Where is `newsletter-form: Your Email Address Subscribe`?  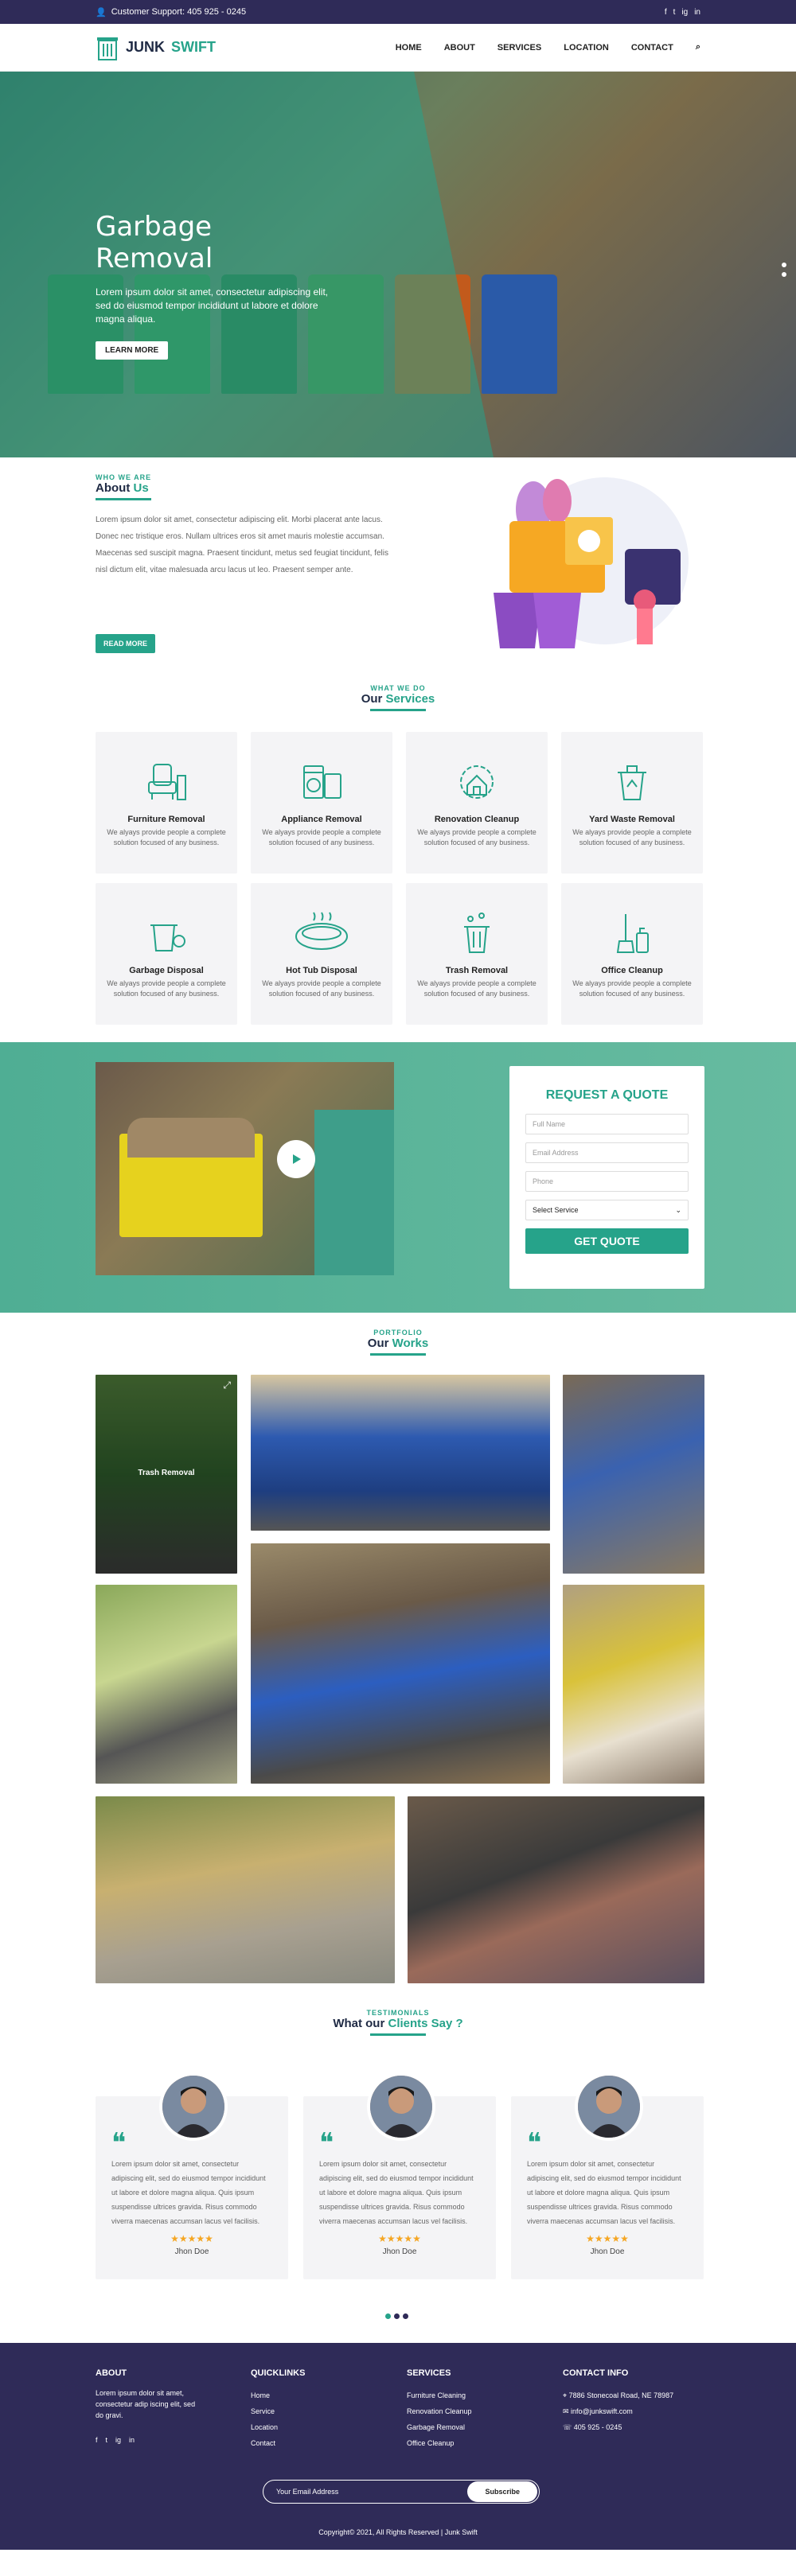 newsletter-form: Your Email Address Subscribe is located at coordinates (402, 2492).